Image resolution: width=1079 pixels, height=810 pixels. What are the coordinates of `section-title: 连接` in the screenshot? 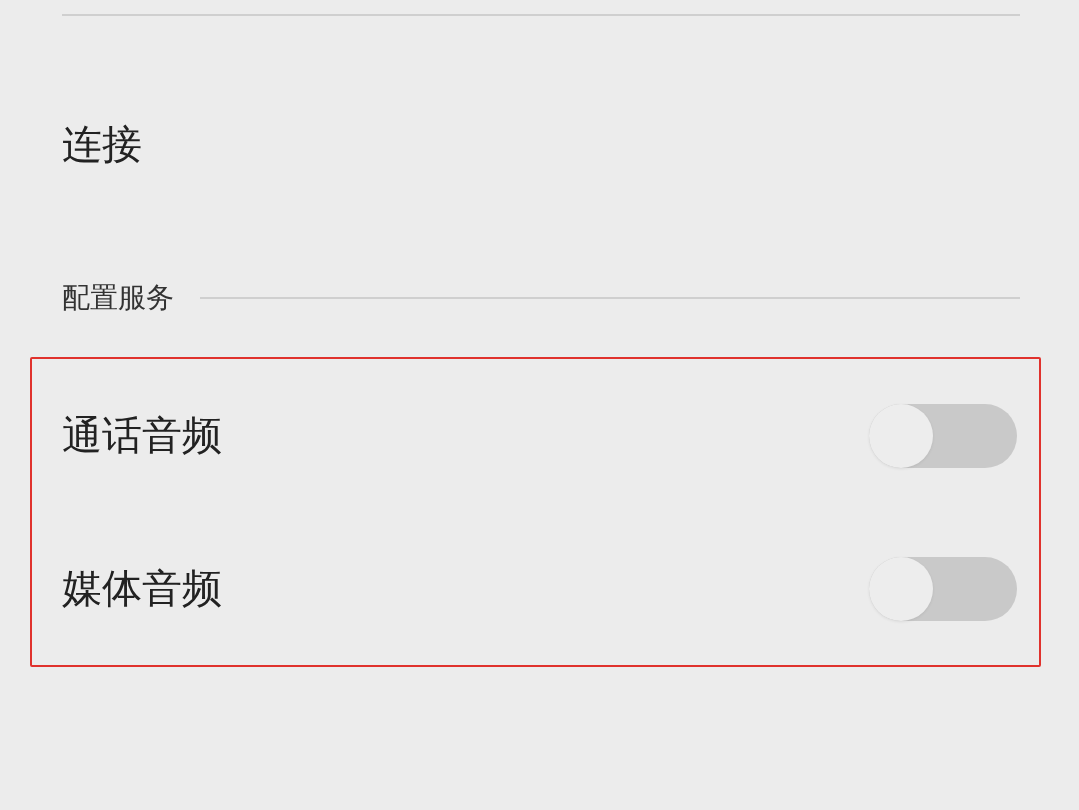 It's located at (102, 144).